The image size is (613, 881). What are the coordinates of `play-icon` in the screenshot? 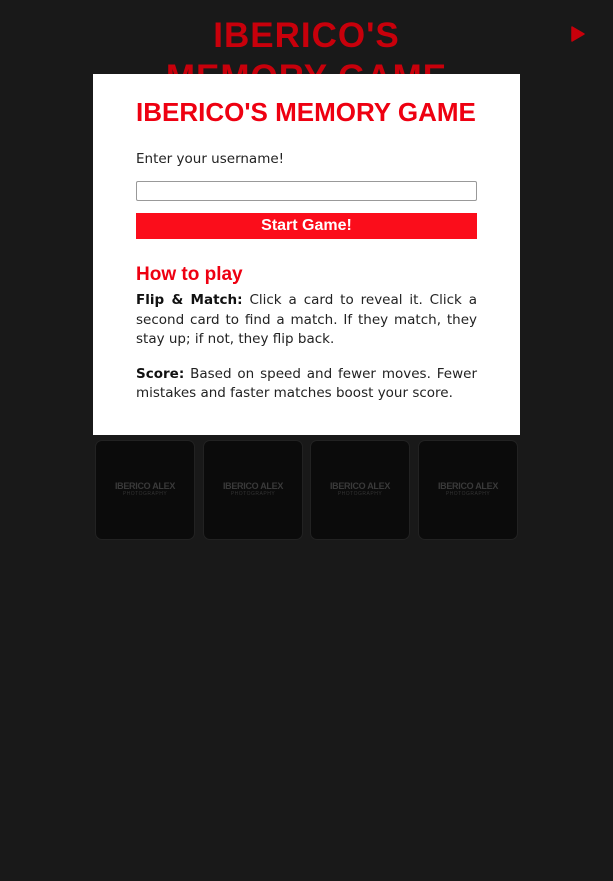 It's located at (578, 34).